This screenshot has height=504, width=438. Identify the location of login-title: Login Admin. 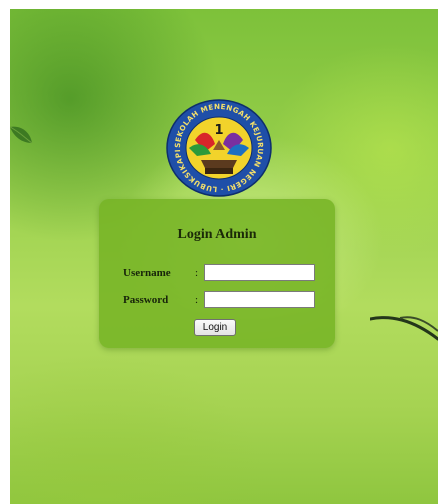
(217, 234).